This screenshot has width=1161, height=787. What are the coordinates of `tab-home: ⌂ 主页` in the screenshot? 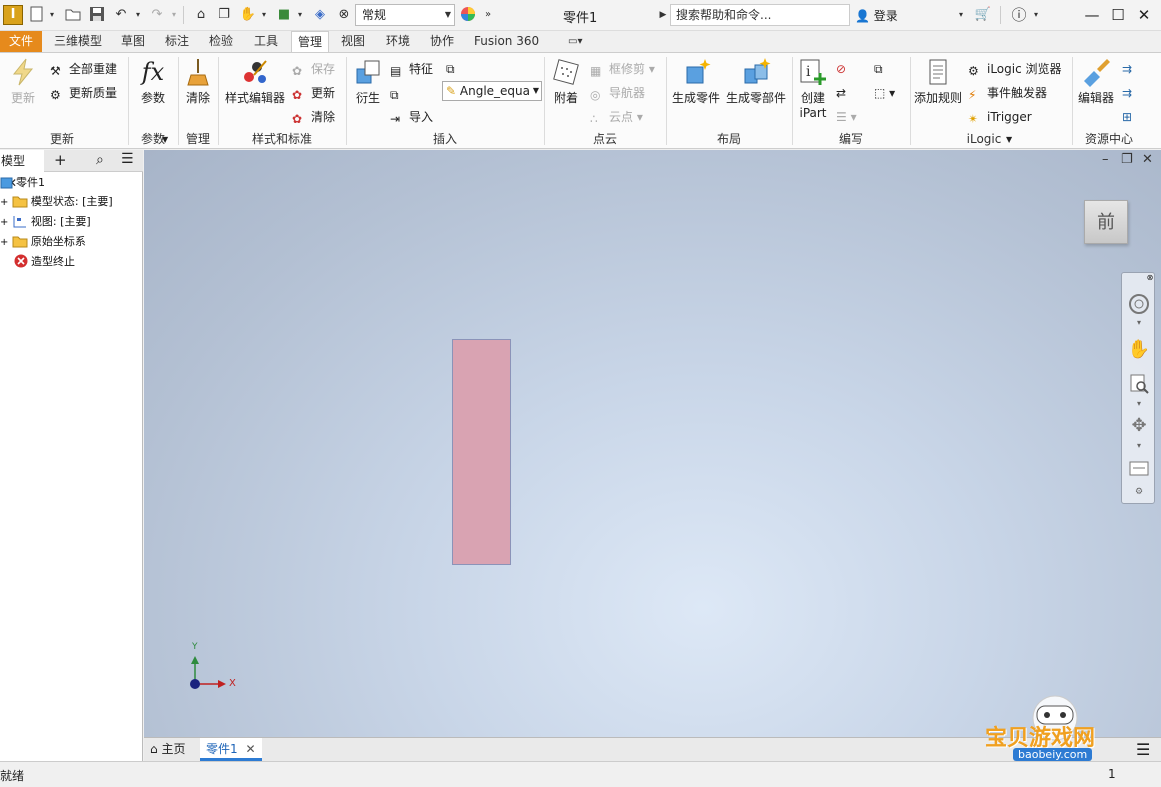 It's located at (167, 749).